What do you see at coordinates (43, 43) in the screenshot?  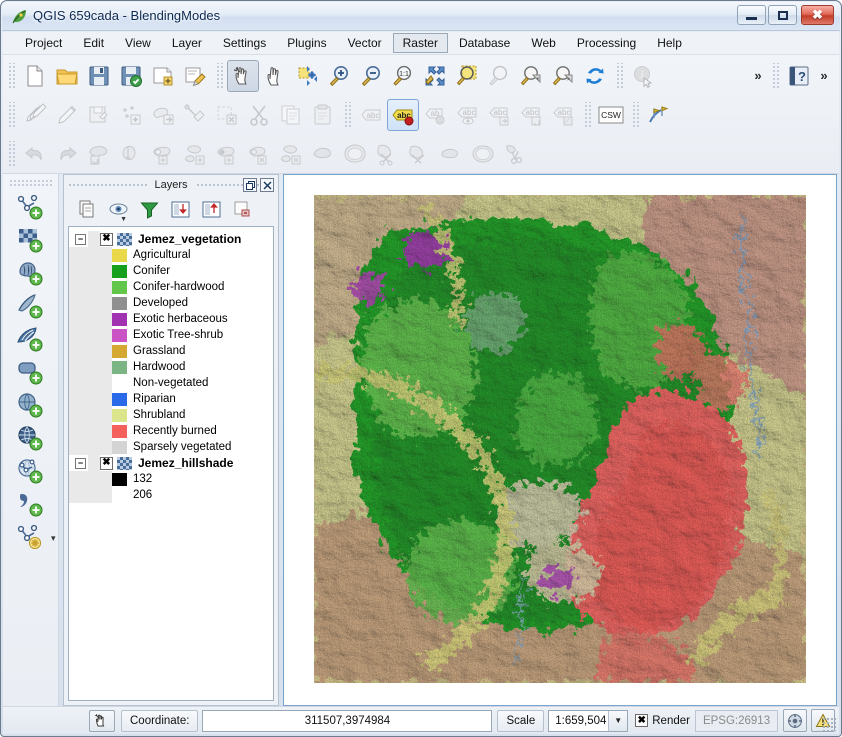 I see `menu-project: Project` at bounding box center [43, 43].